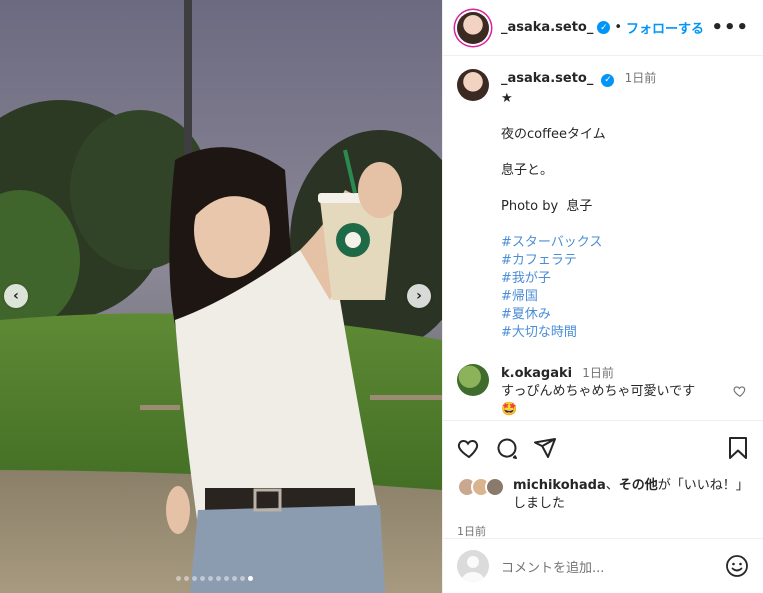 This screenshot has width=763, height=593. I want to click on carousel-dots, so click(214, 578).